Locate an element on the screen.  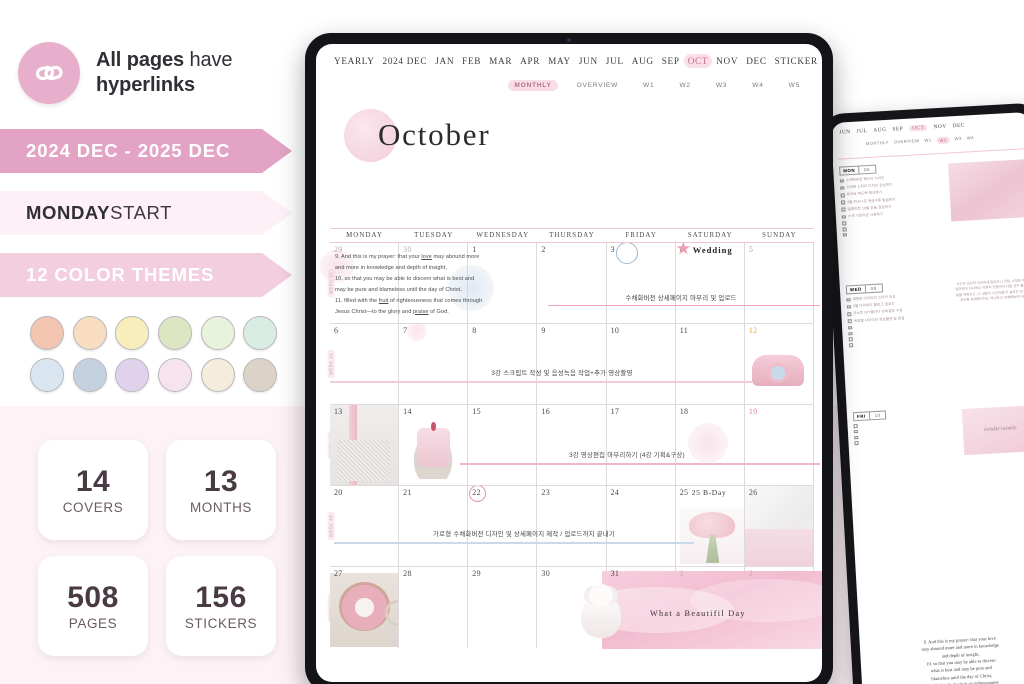
nav-month-mar: MAR is located at coordinates (500, 61).